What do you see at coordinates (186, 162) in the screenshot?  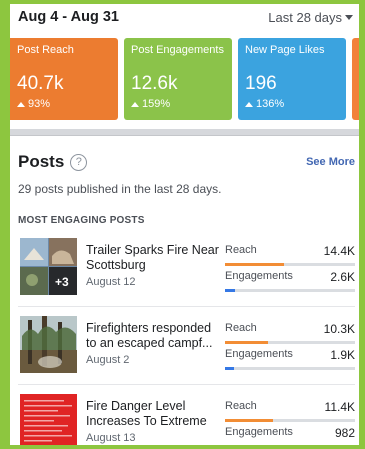 I see `posts-header: Posts ? See More` at bounding box center [186, 162].